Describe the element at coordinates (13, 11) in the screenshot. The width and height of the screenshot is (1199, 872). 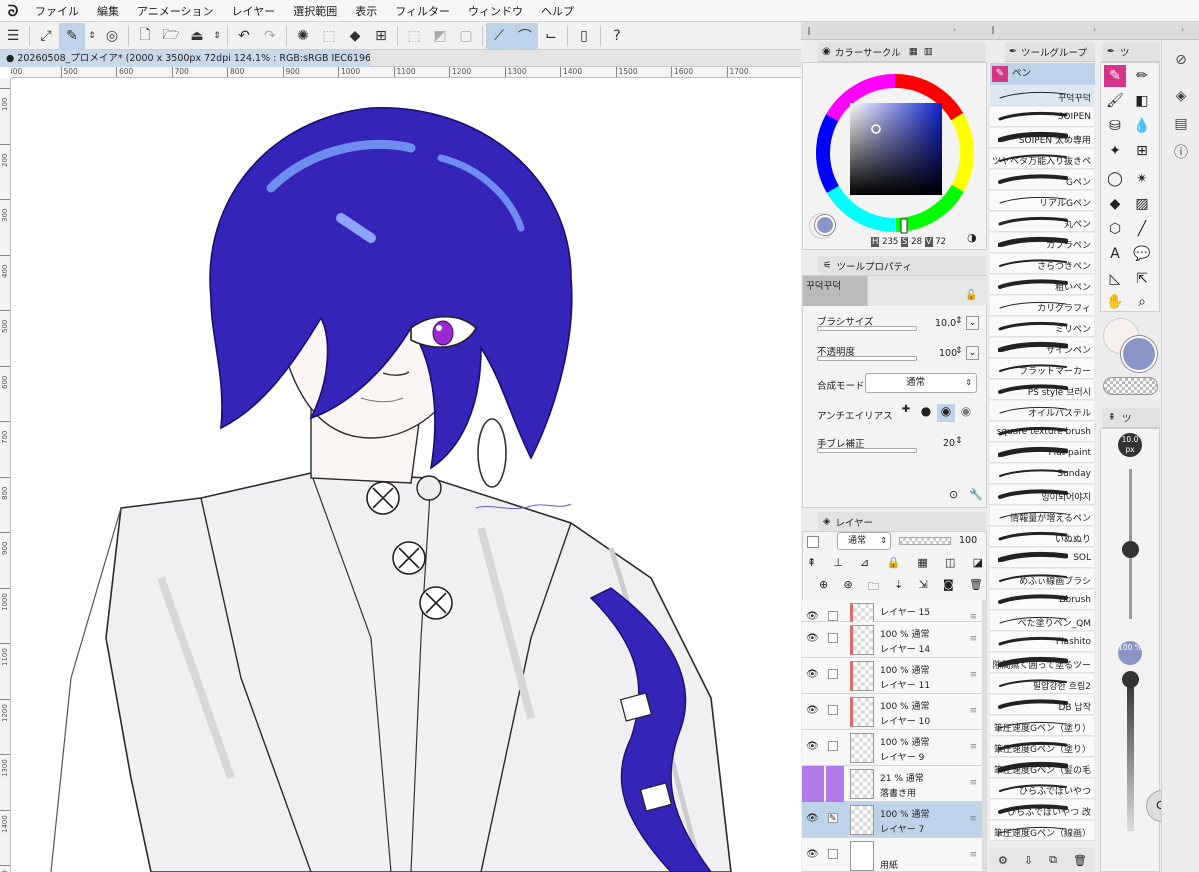
I see `app-logo-icon: ᘐ` at that location.